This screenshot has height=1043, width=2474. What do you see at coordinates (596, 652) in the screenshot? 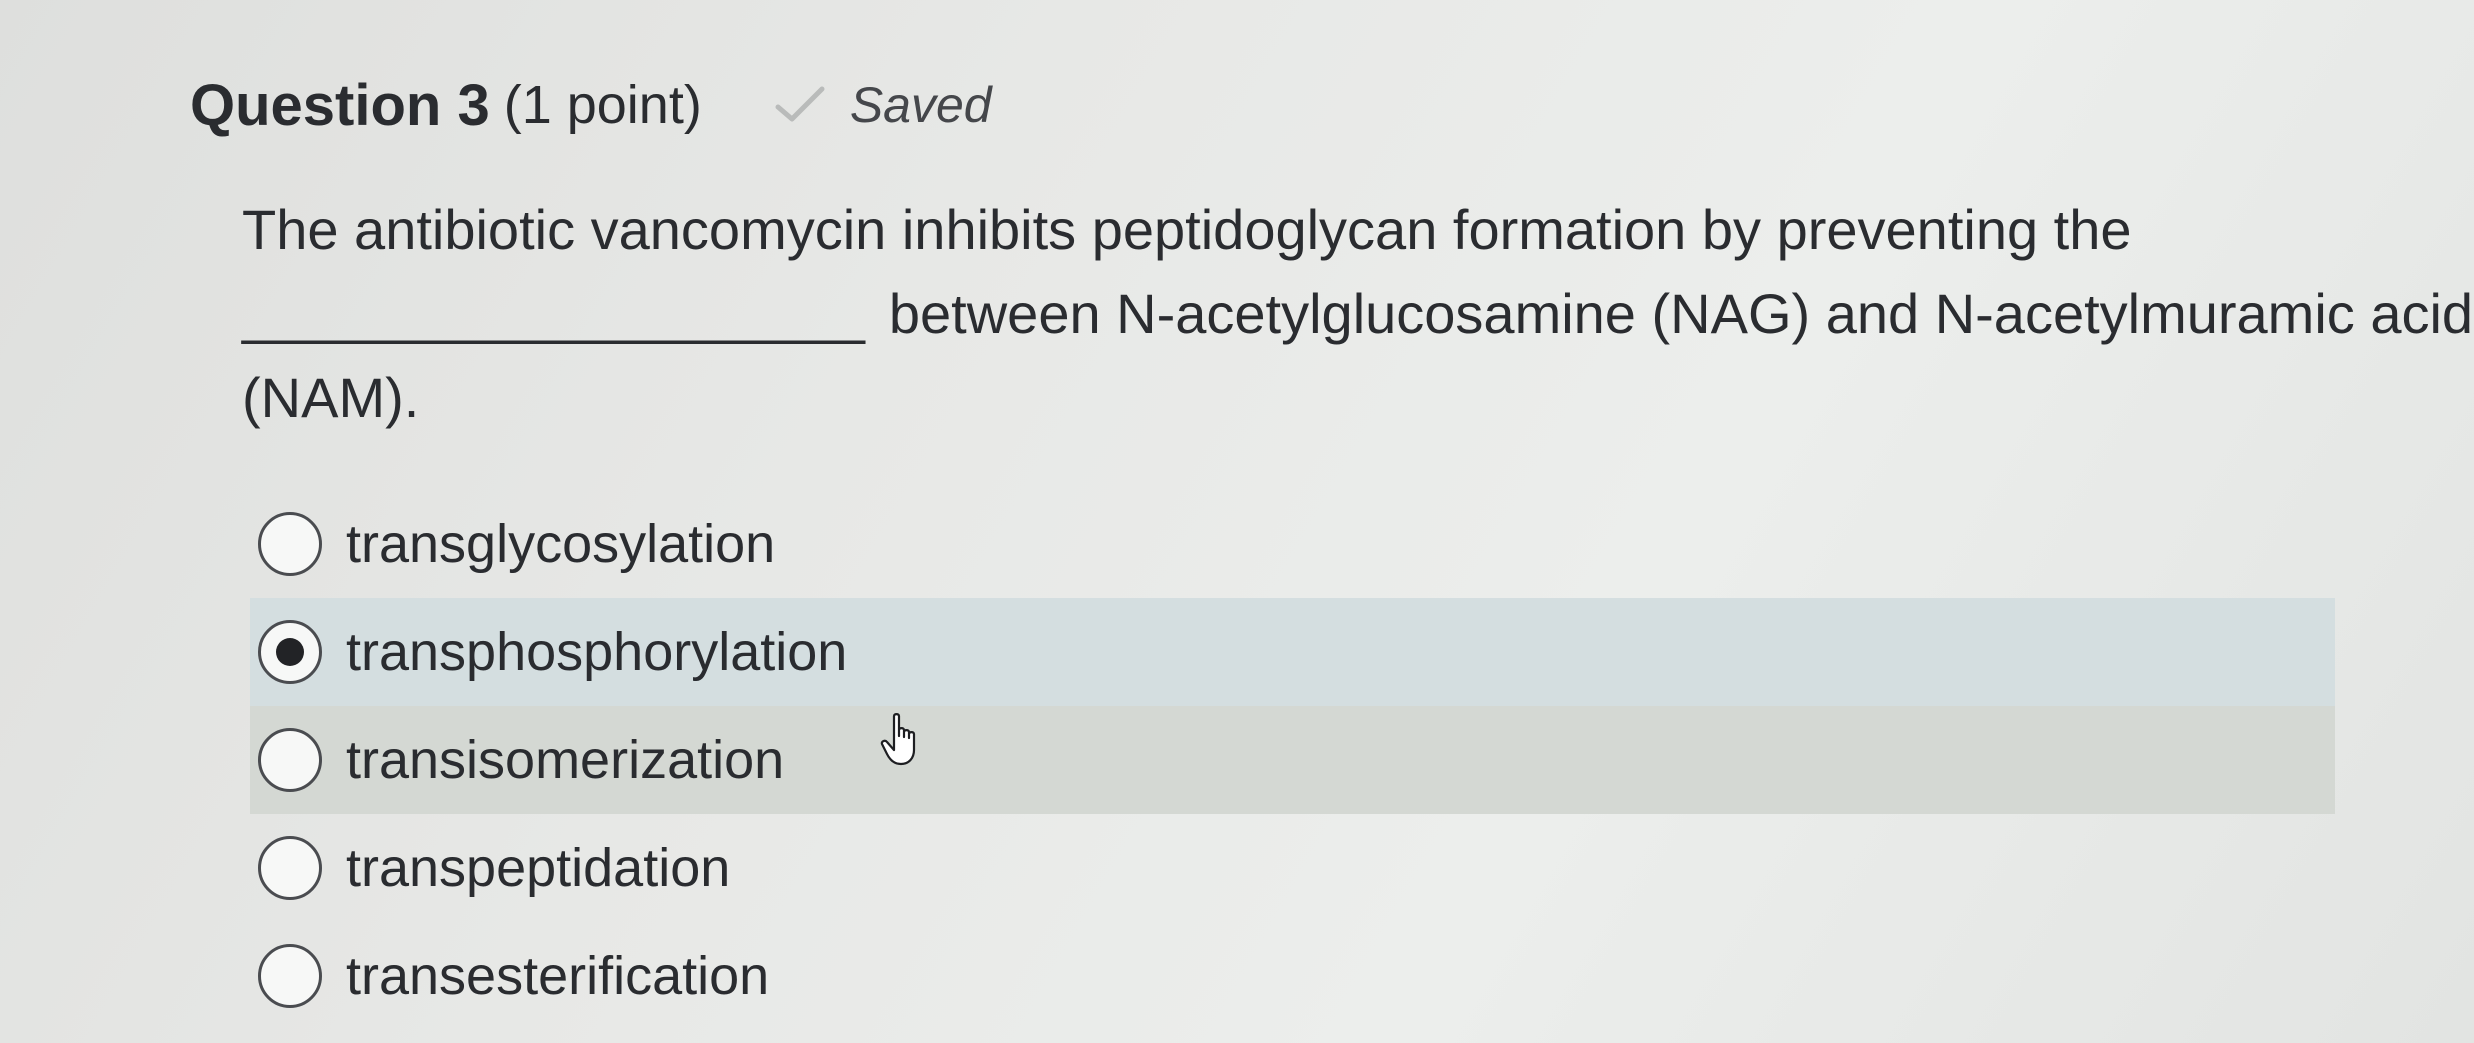
I see `option-label: transphosphorylation` at bounding box center [596, 652].